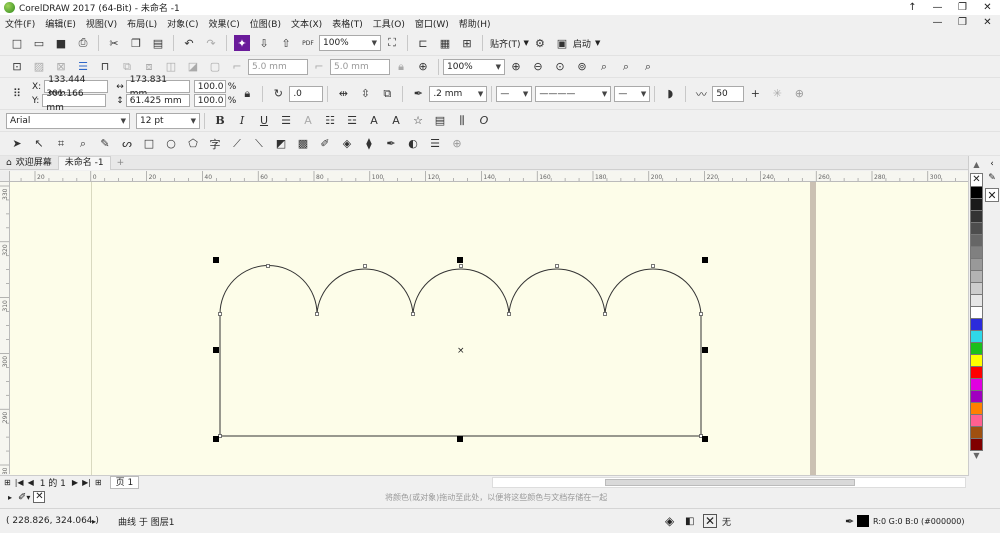 This screenshot has height=533, width=1000. Describe the element at coordinates (136, 43) in the screenshot. I see `copy-icon: ❐` at that location.